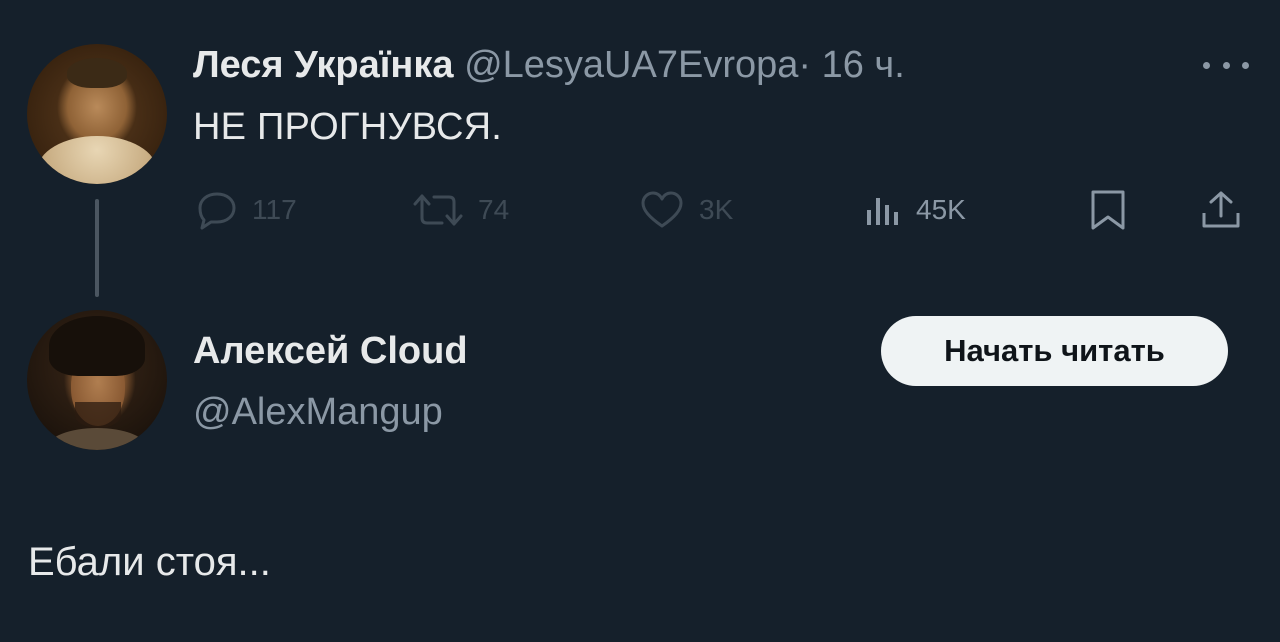 This screenshot has height=642, width=1280. What do you see at coordinates (494, 209) in the screenshot?
I see `retweet-count: 74` at bounding box center [494, 209].